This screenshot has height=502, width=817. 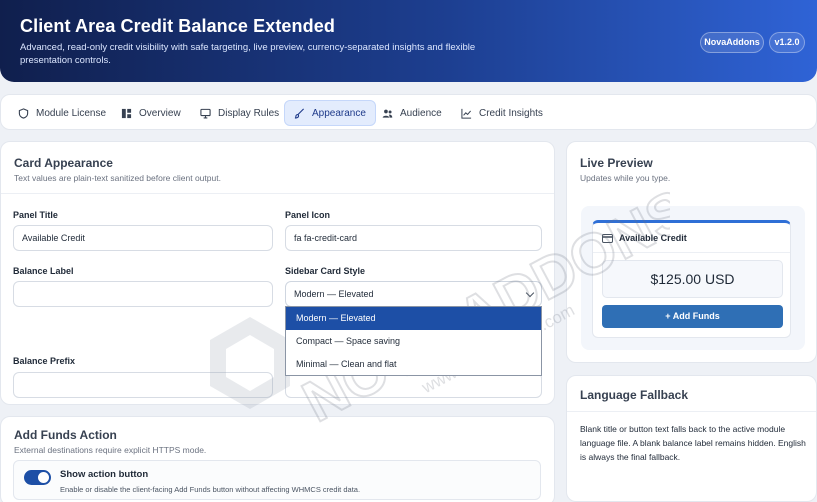 What do you see at coordinates (37, 477) in the screenshot?
I see `show-action-toggle` at bounding box center [37, 477].